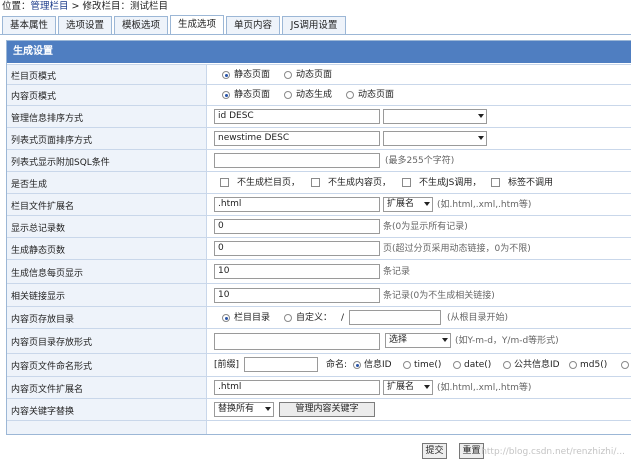  I want to click on breadcrumb-link: 管理栏目, so click(50, 6).